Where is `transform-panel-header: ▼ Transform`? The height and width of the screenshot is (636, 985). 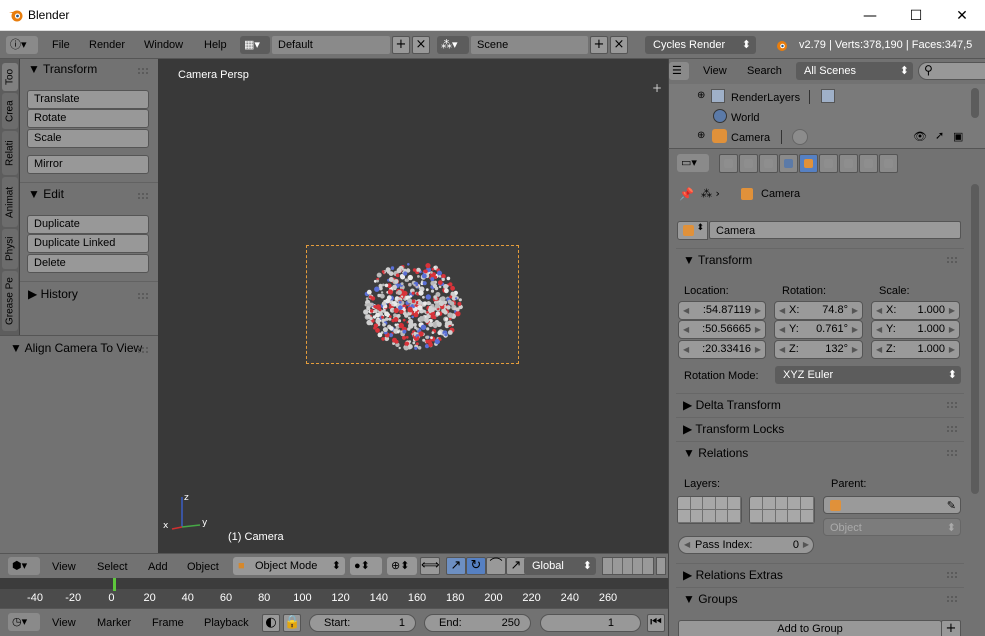
transform-panel-header: ▼ Transform is located at coordinates (62, 69).